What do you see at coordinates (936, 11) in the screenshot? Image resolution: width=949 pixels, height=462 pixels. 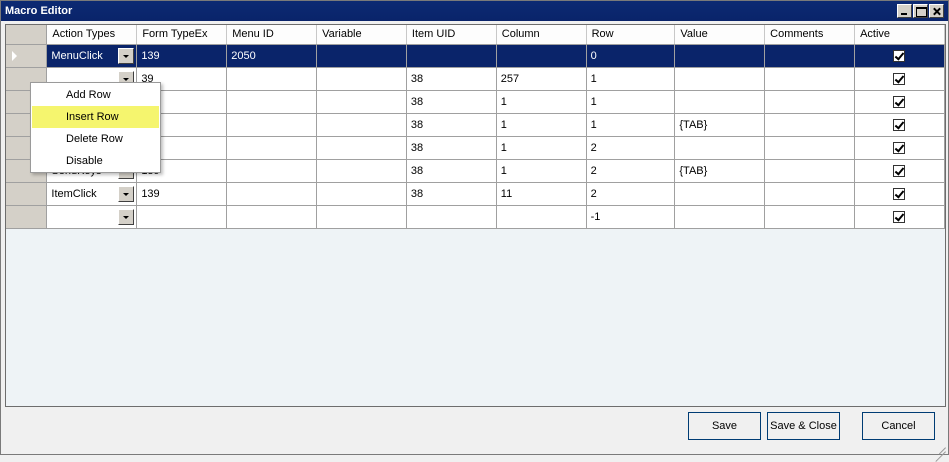 I see `close-icon` at bounding box center [936, 11].